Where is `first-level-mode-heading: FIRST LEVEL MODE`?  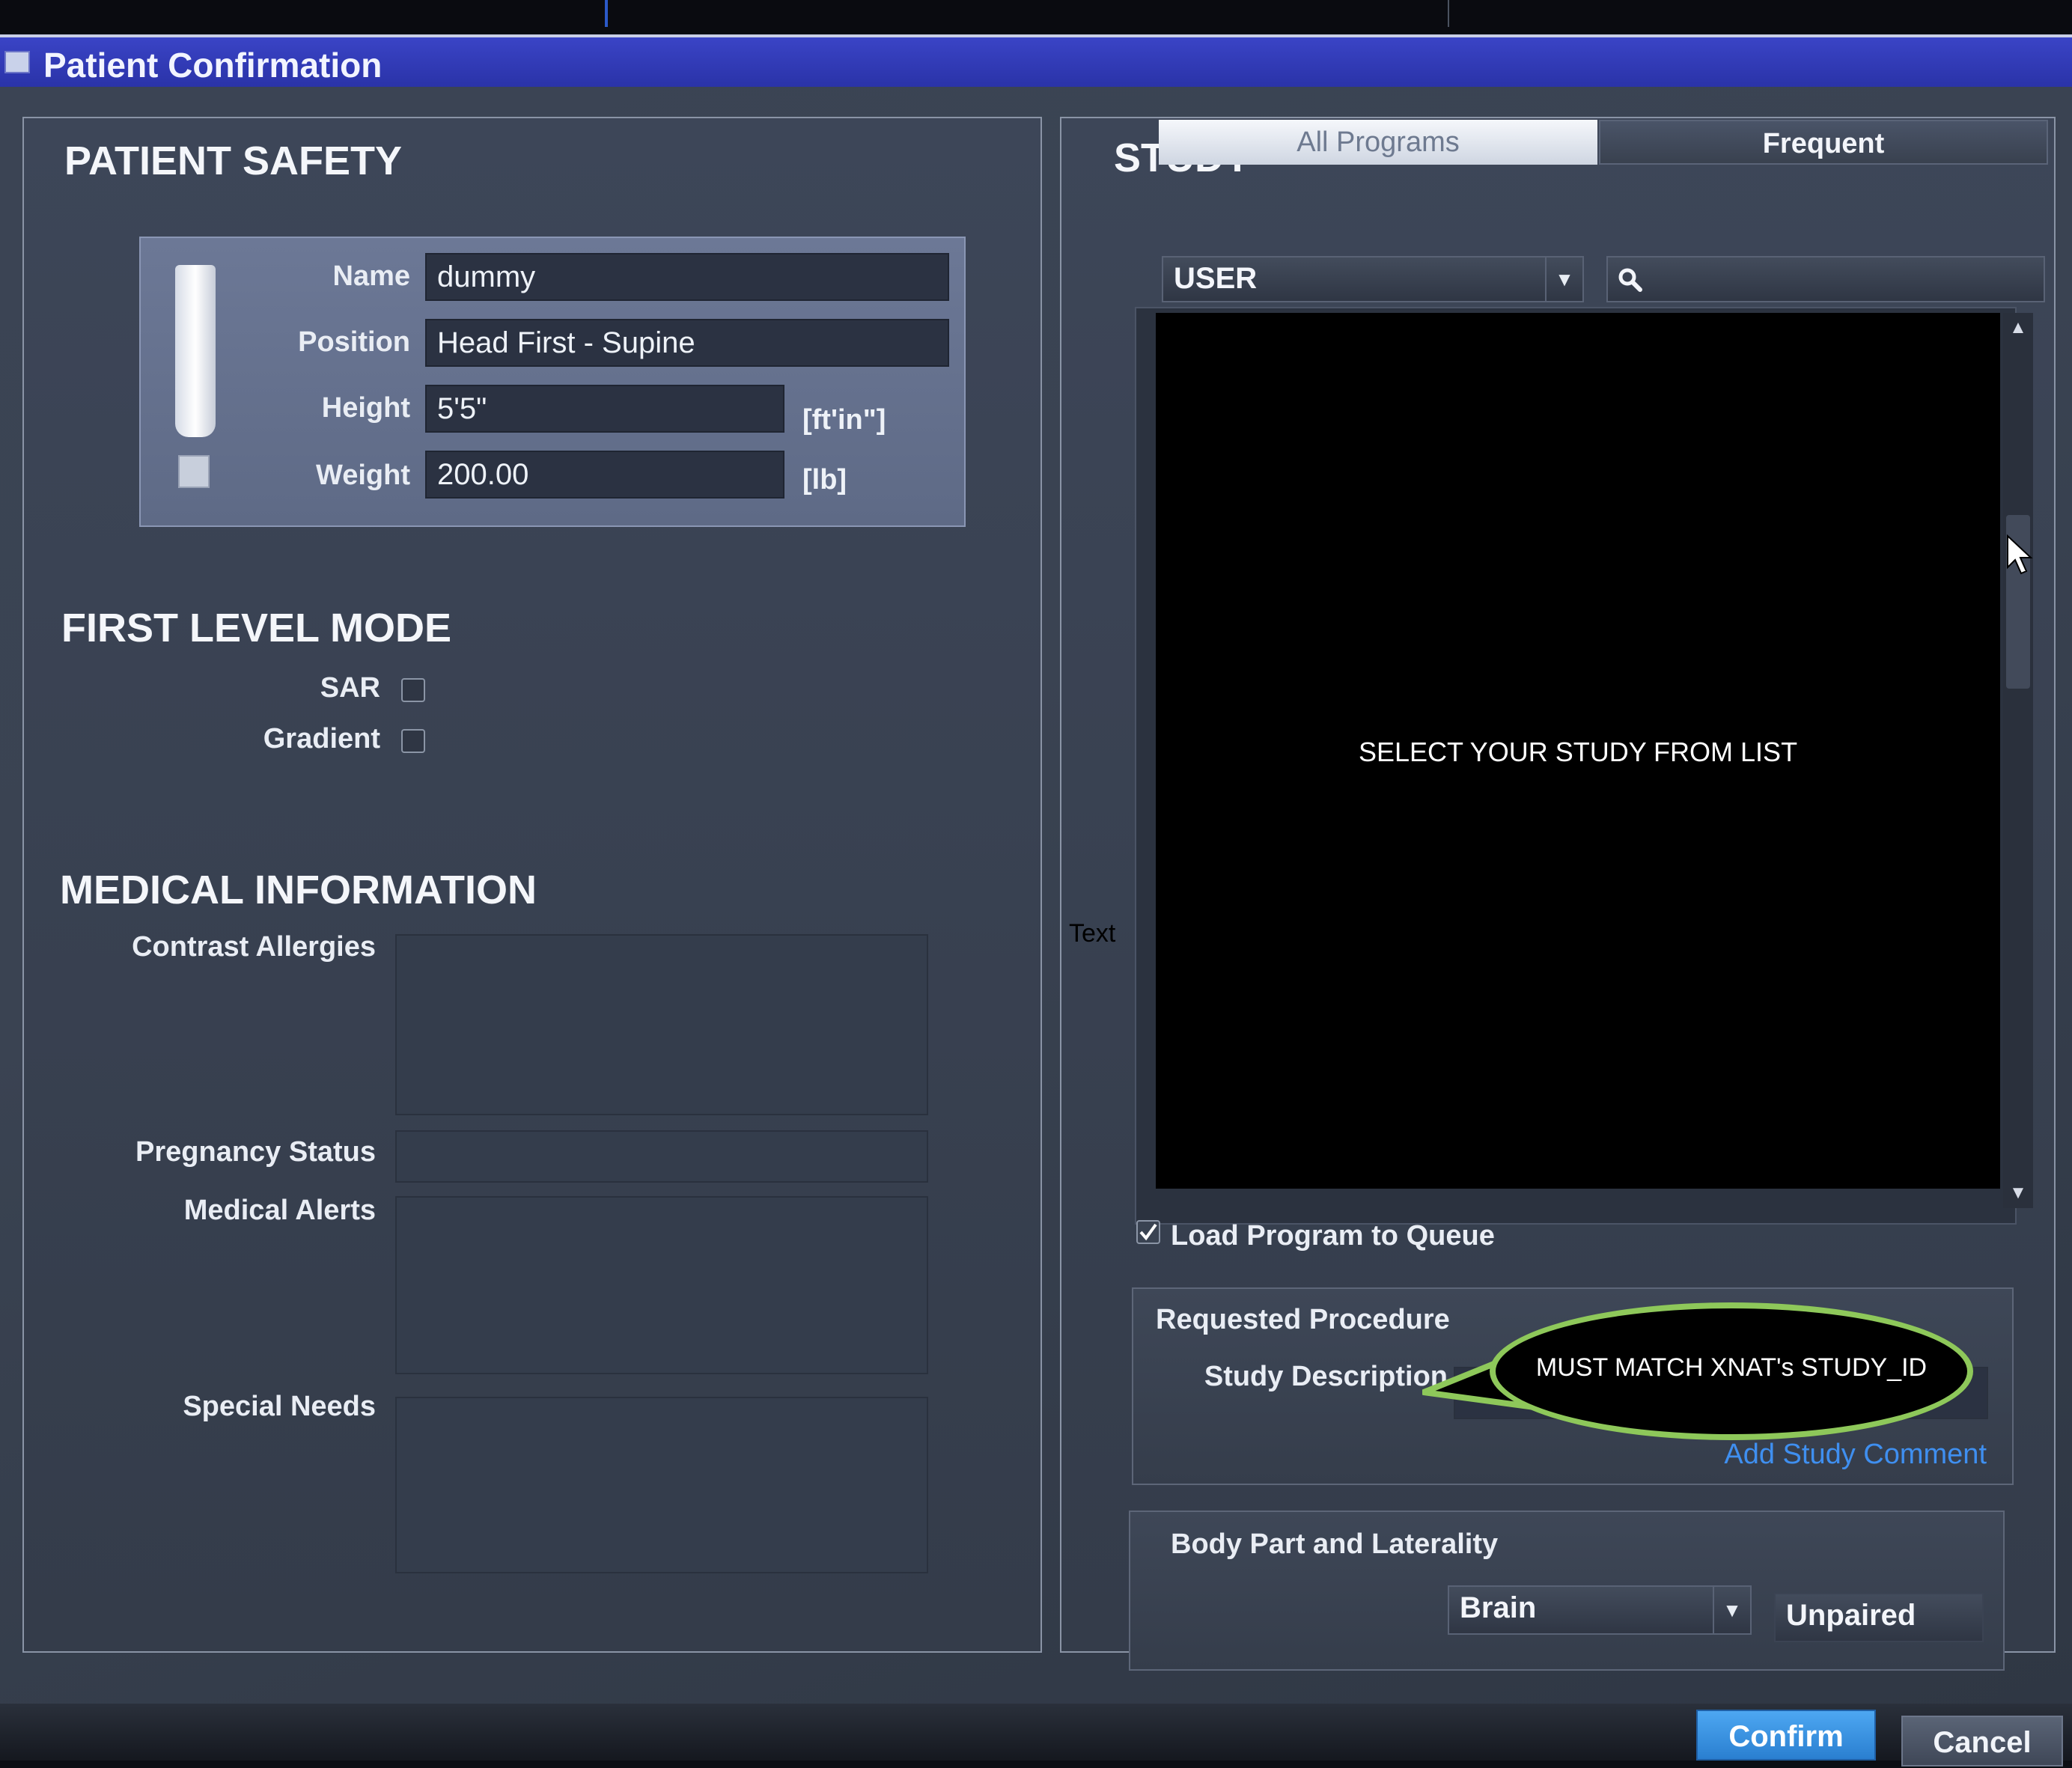
first-level-mode-heading: FIRST LEVEL MODE is located at coordinates (256, 628).